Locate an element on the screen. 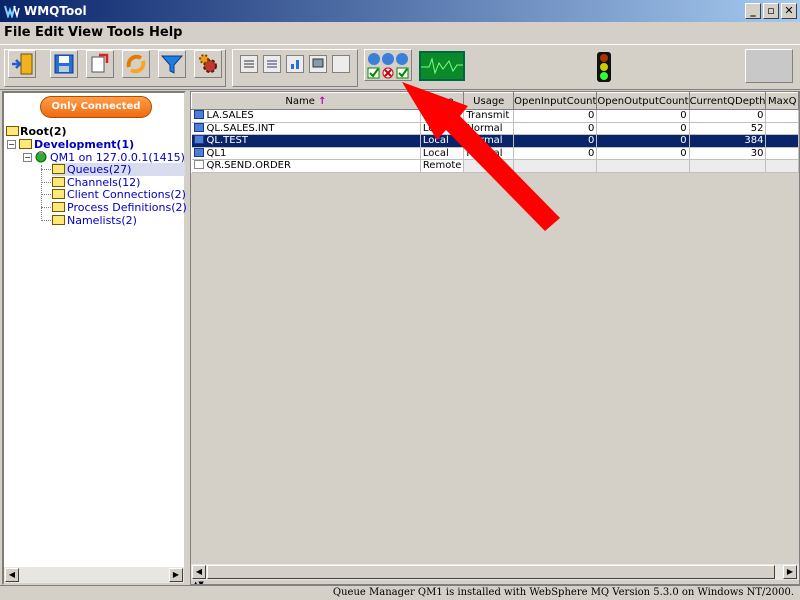 The image size is (800, 600). tree-item-queues: Queues(27) is located at coordinates (99, 169).